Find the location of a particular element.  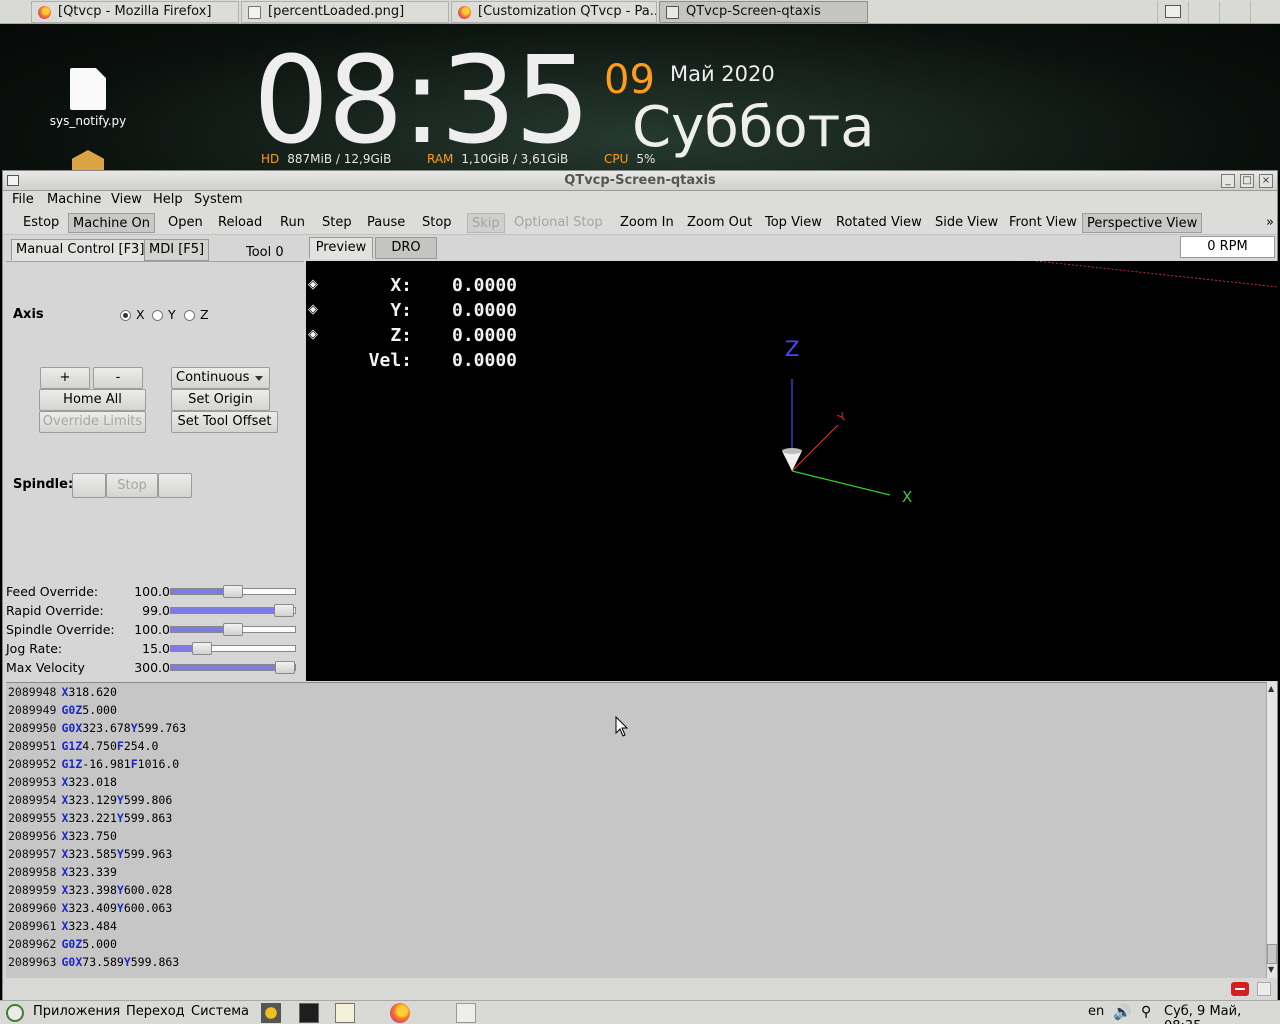

feed-override-slider is located at coordinates (233, 591).